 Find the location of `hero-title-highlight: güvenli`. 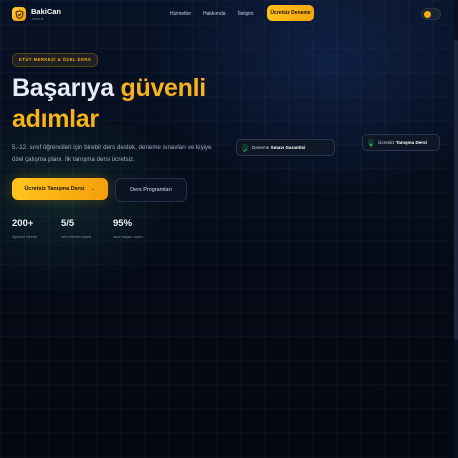

hero-title-highlight: güvenli is located at coordinates (163, 88).